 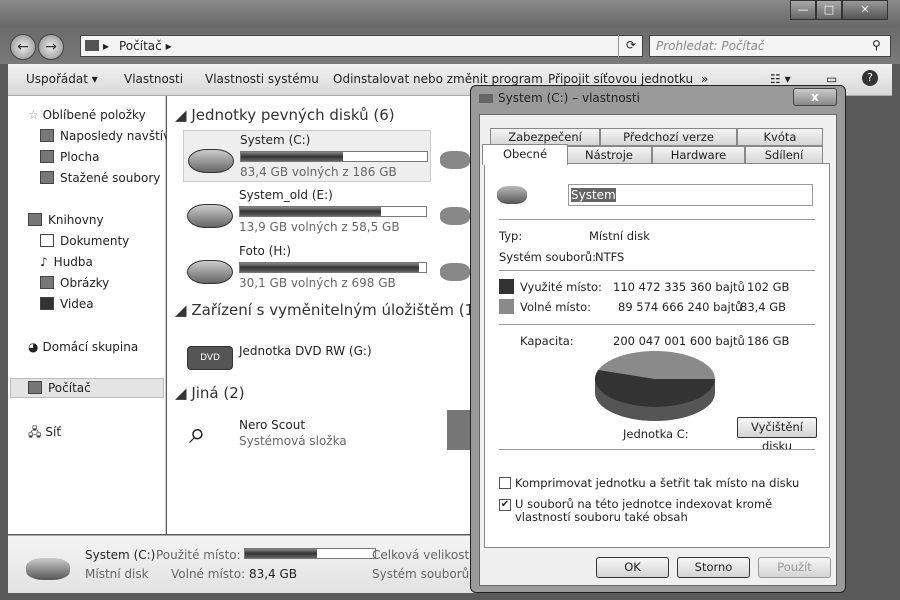 I want to click on properties-button: Vlastnosti, so click(x=153, y=79).